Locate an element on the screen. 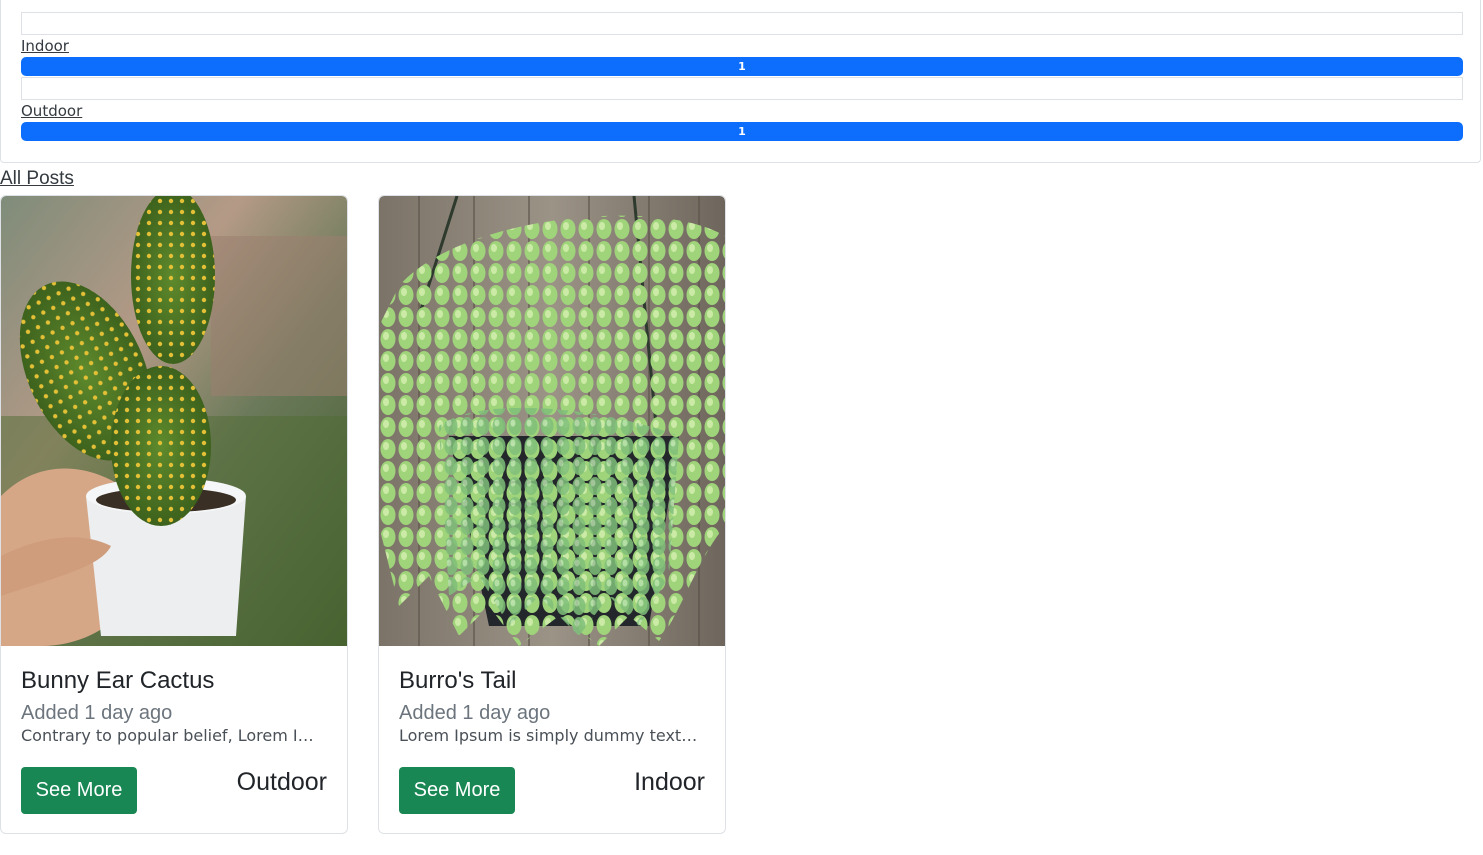 This screenshot has width=1483, height=855. post-title: Burro's Tail is located at coordinates (458, 680).